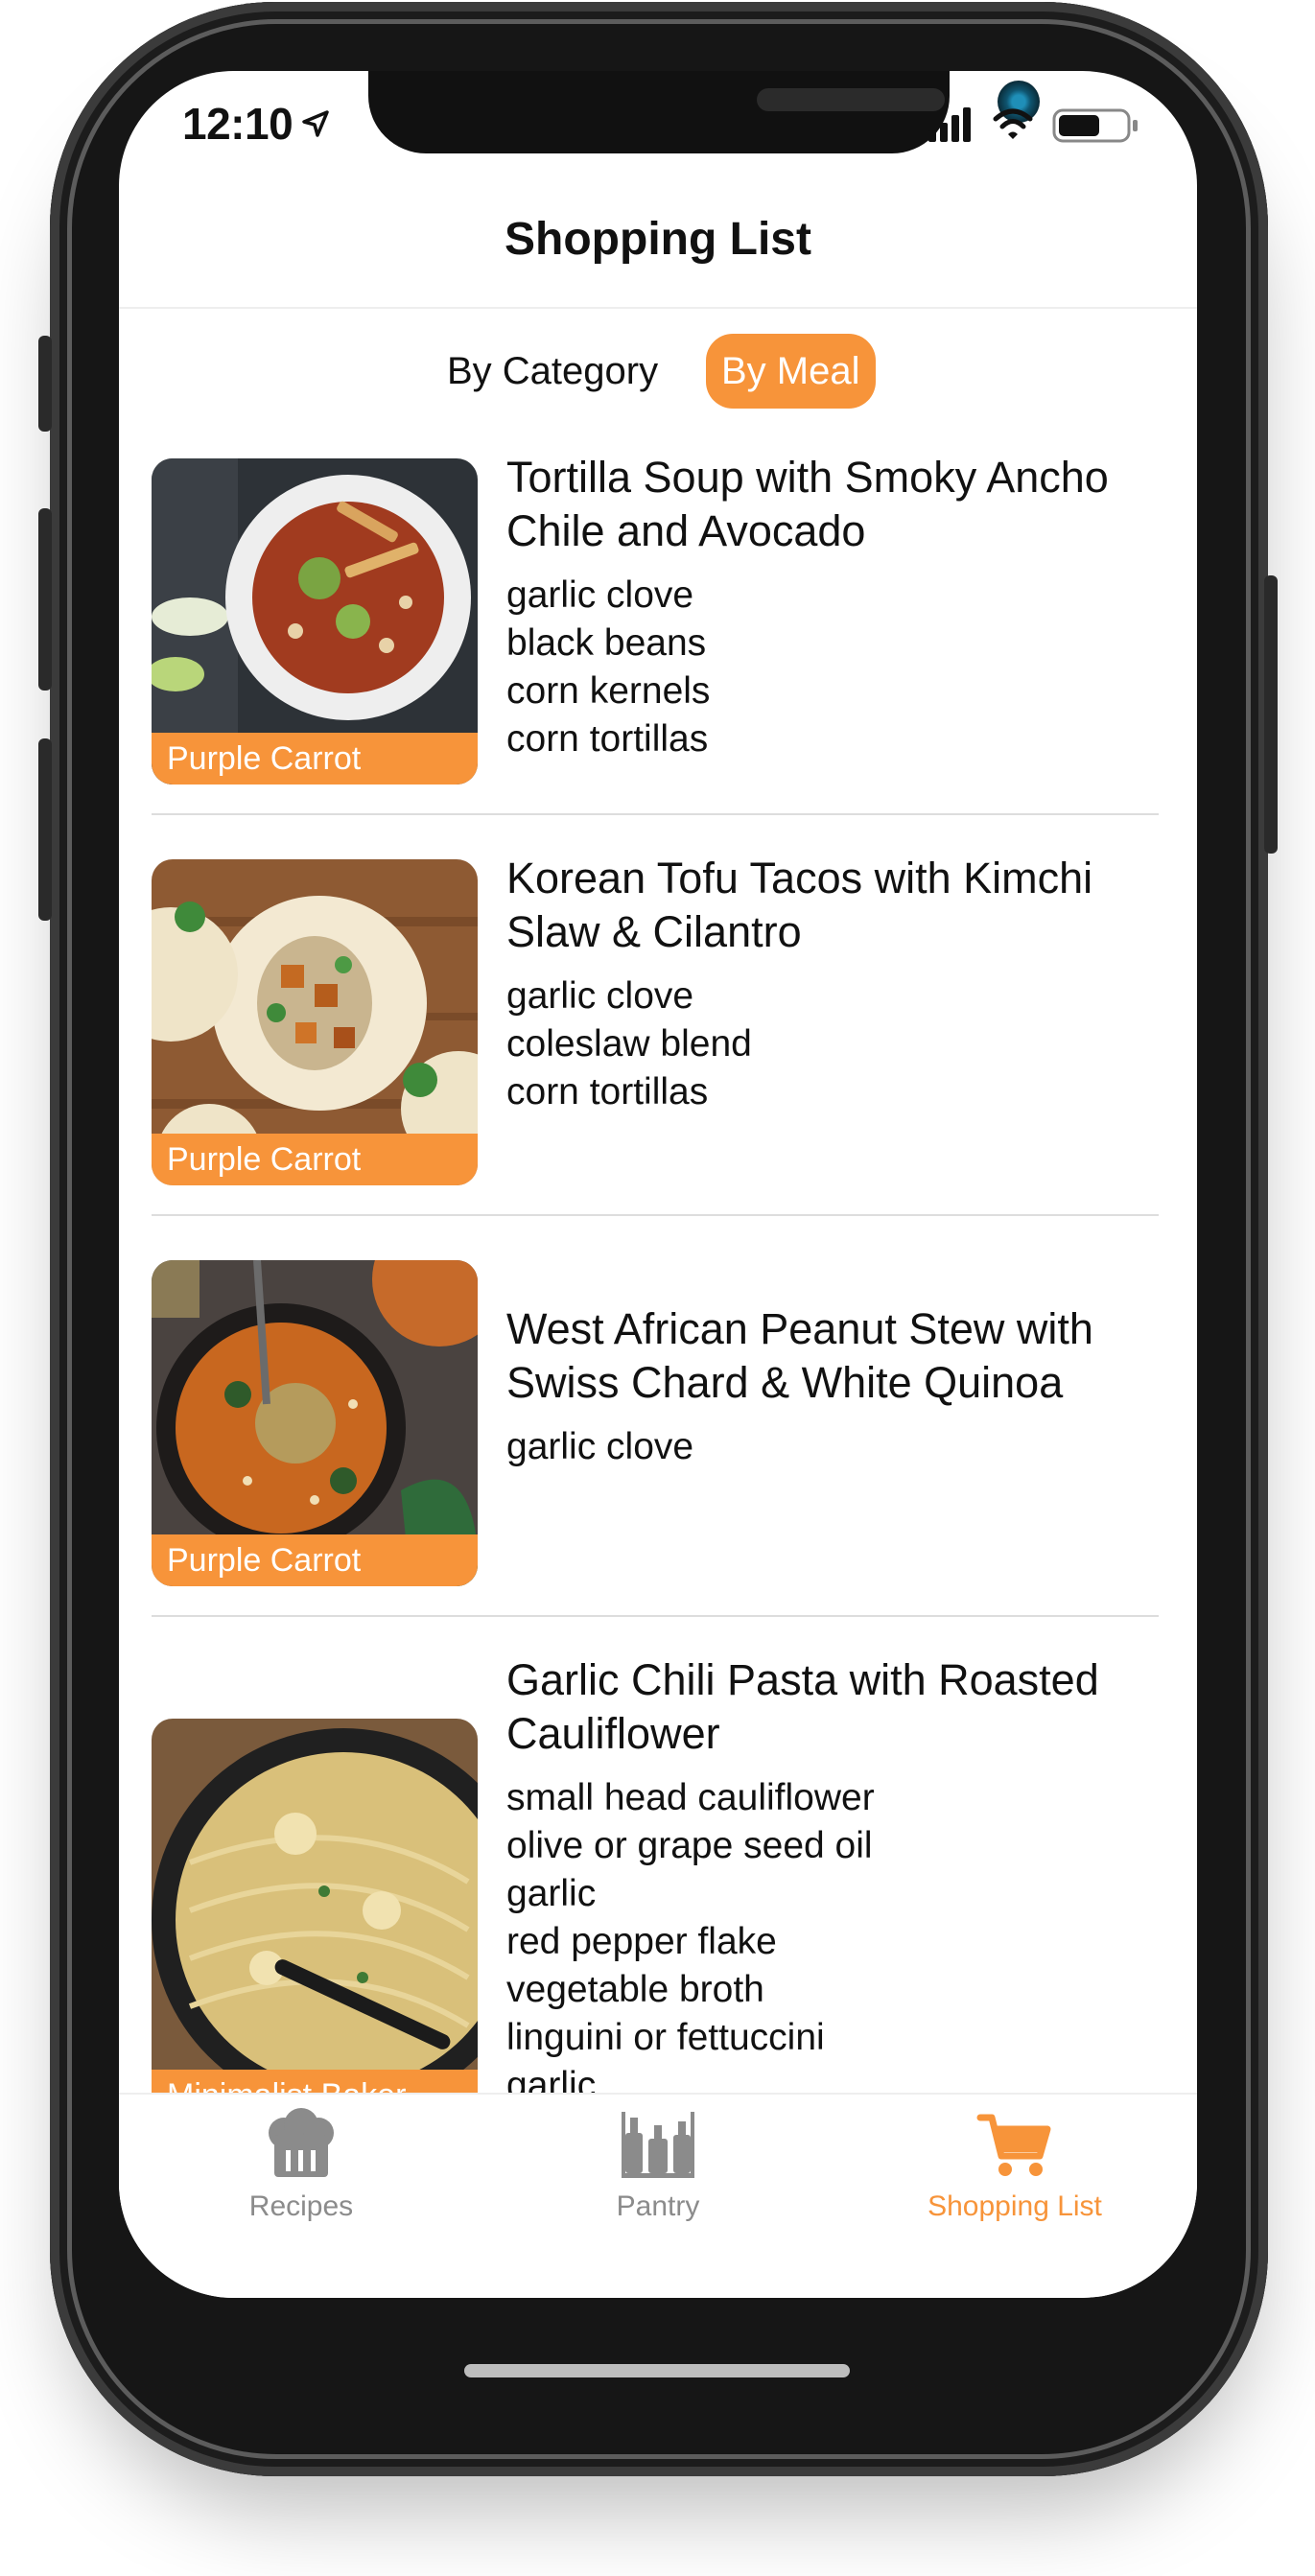 This screenshot has height=2576, width=1315. Describe the element at coordinates (657, 2370) in the screenshot. I see `home-indicator` at that location.